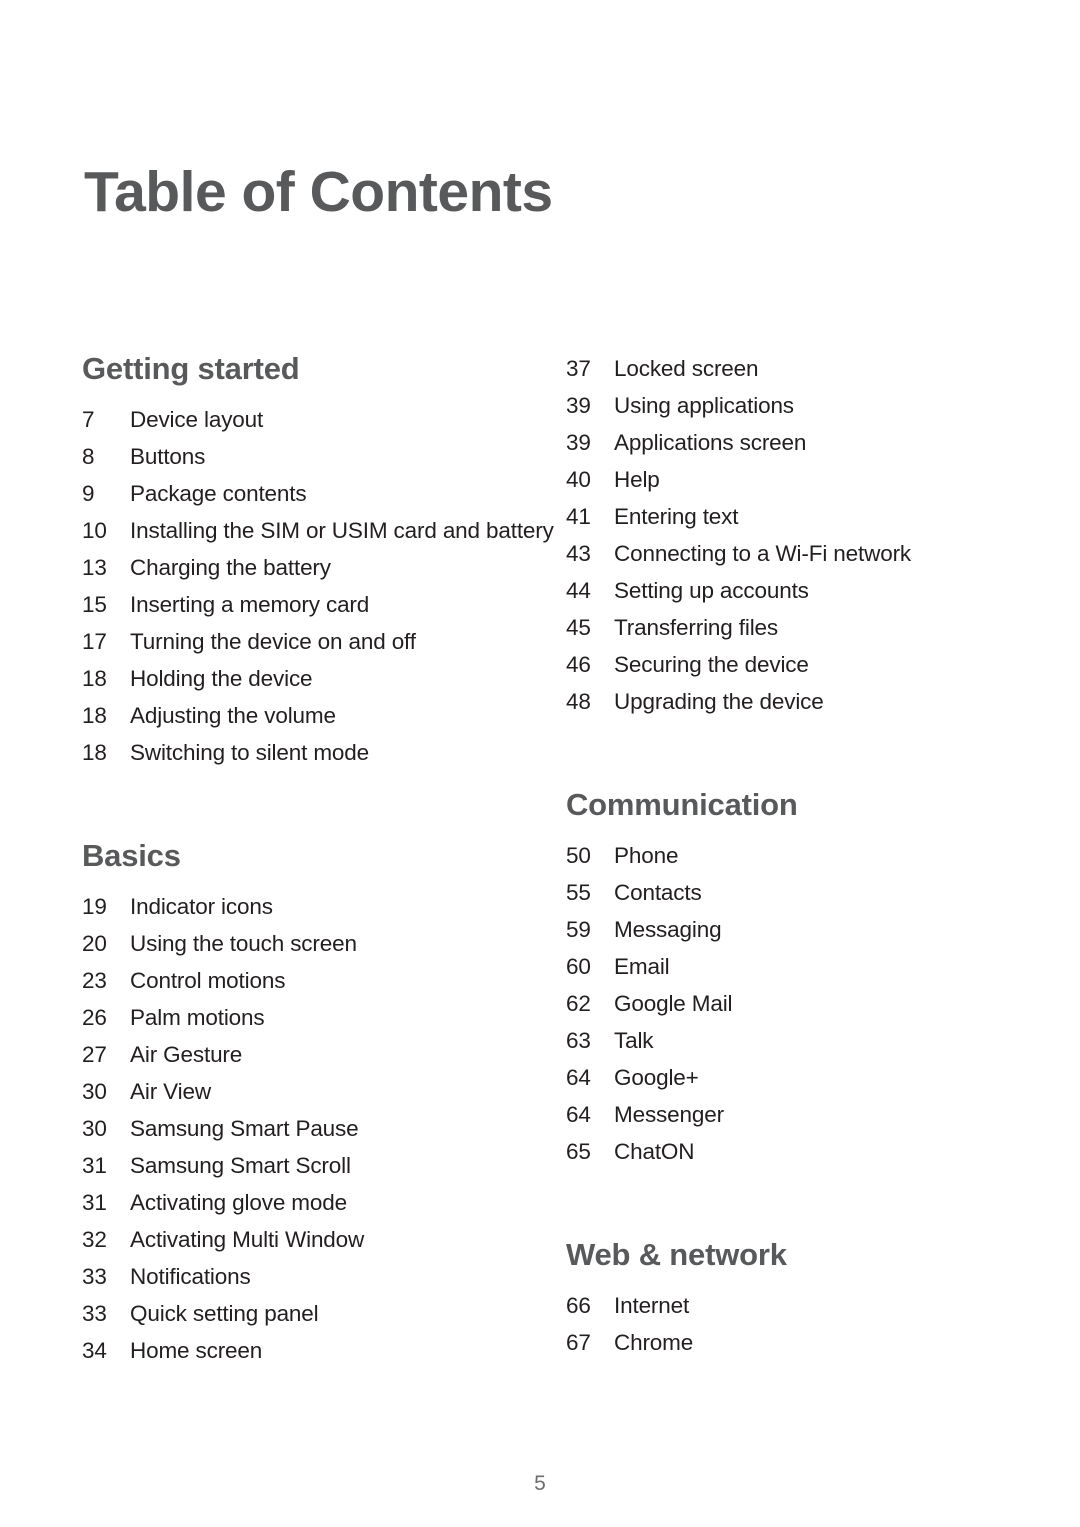 The image size is (1080, 1527). I want to click on toc-entry-title: Messenger, so click(805, 1114).